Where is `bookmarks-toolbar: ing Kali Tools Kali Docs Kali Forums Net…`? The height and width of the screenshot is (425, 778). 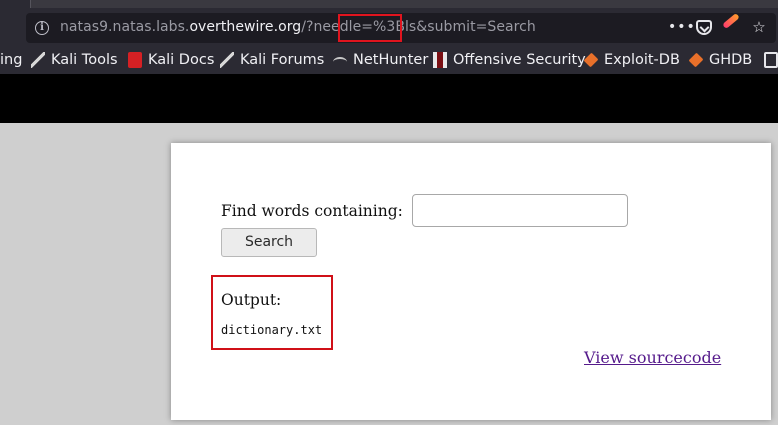 bookmarks-toolbar: ing Kali Tools Kali Docs Kali Forums Net… is located at coordinates (389, 60).